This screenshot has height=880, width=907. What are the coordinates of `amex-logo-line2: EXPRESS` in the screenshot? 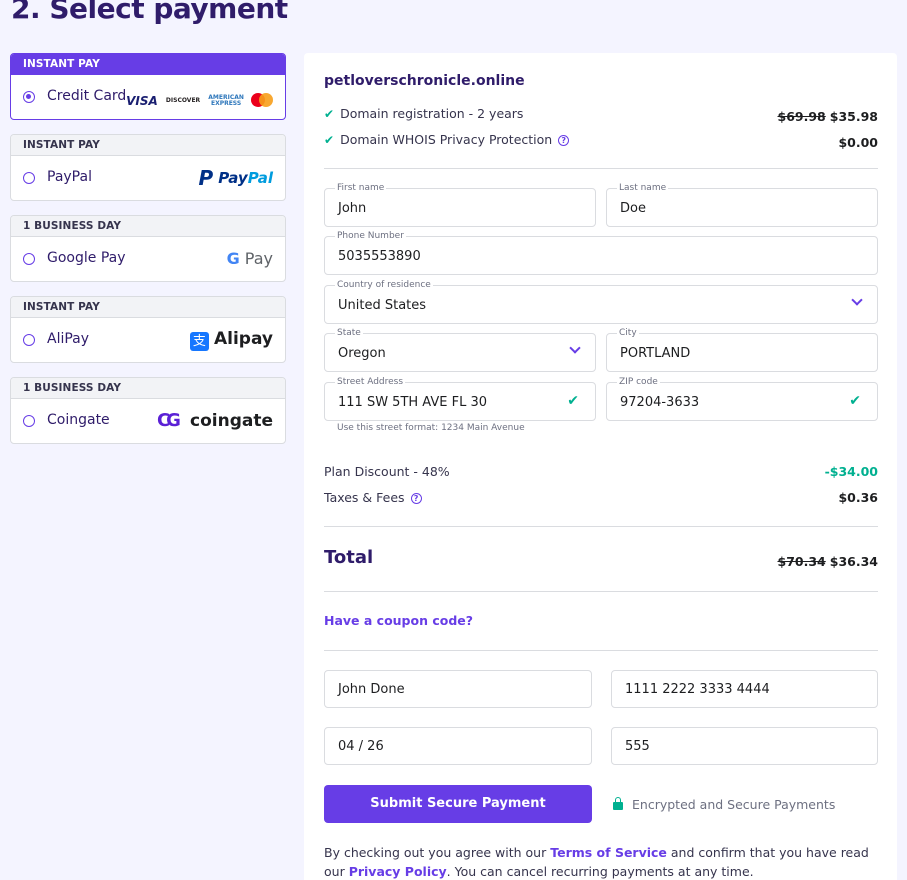 It's located at (226, 103).